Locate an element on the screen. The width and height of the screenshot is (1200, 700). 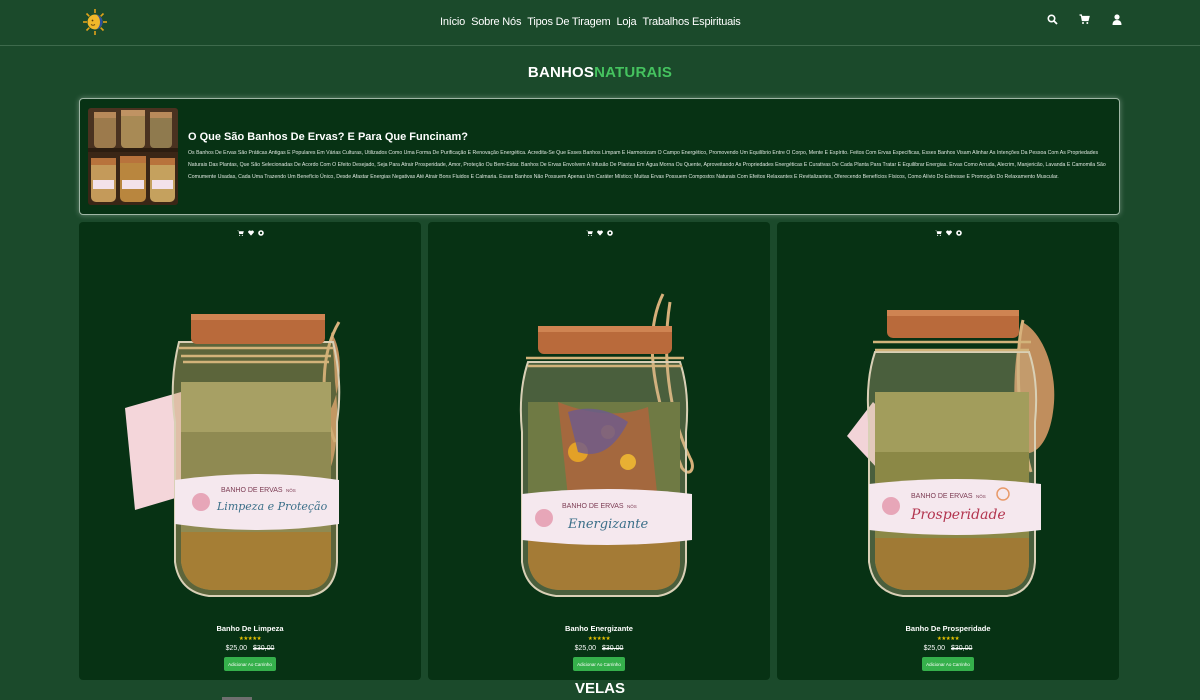
nav-item-inicio: Início is located at coordinates (452, 22).